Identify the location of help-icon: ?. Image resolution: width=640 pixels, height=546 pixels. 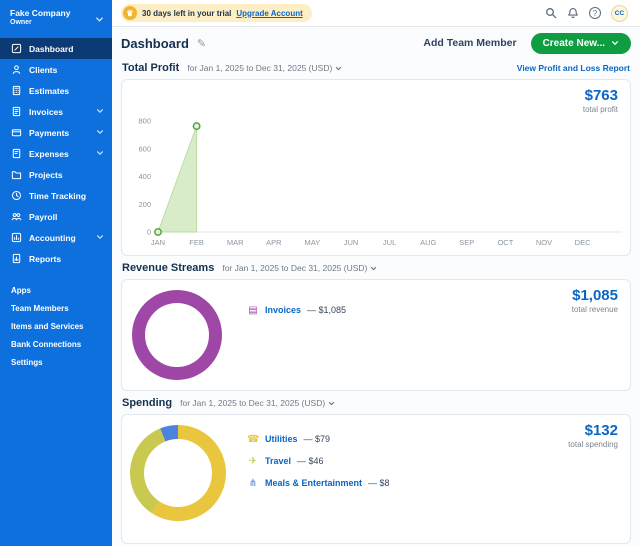
(595, 13).